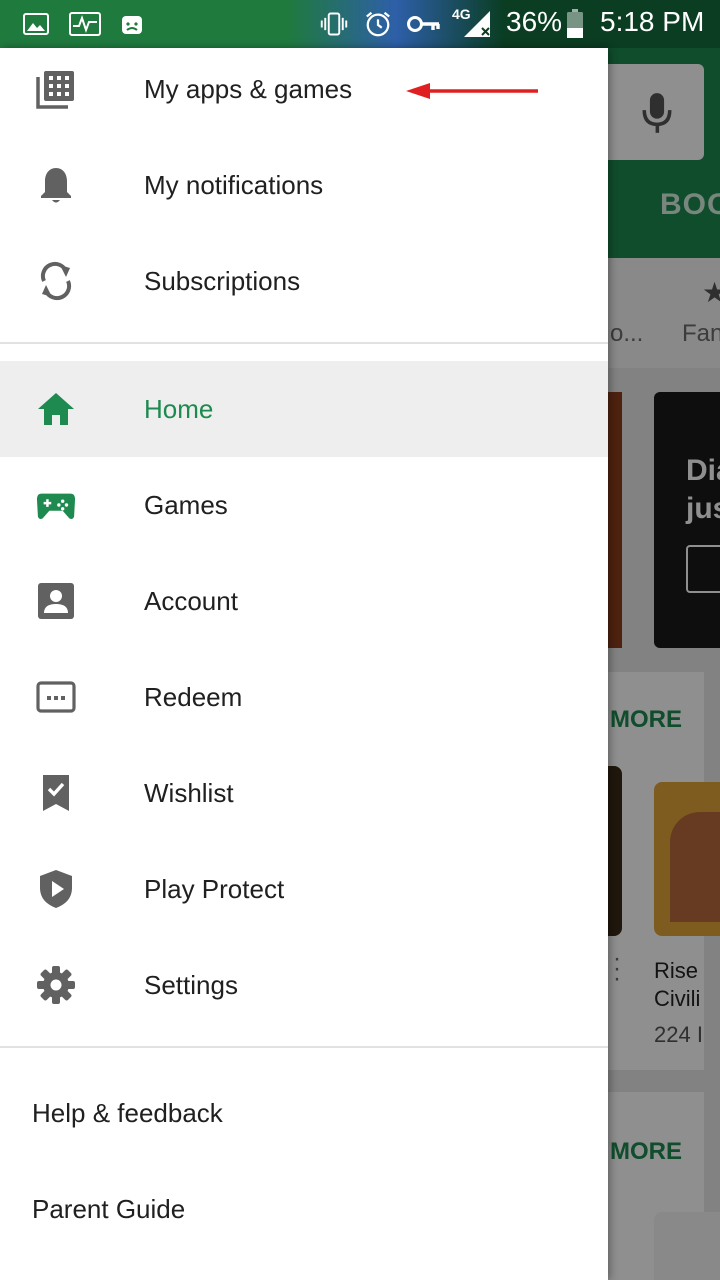  What do you see at coordinates (189, 793) in the screenshot?
I see `drawer-item-label: Wishlist` at bounding box center [189, 793].